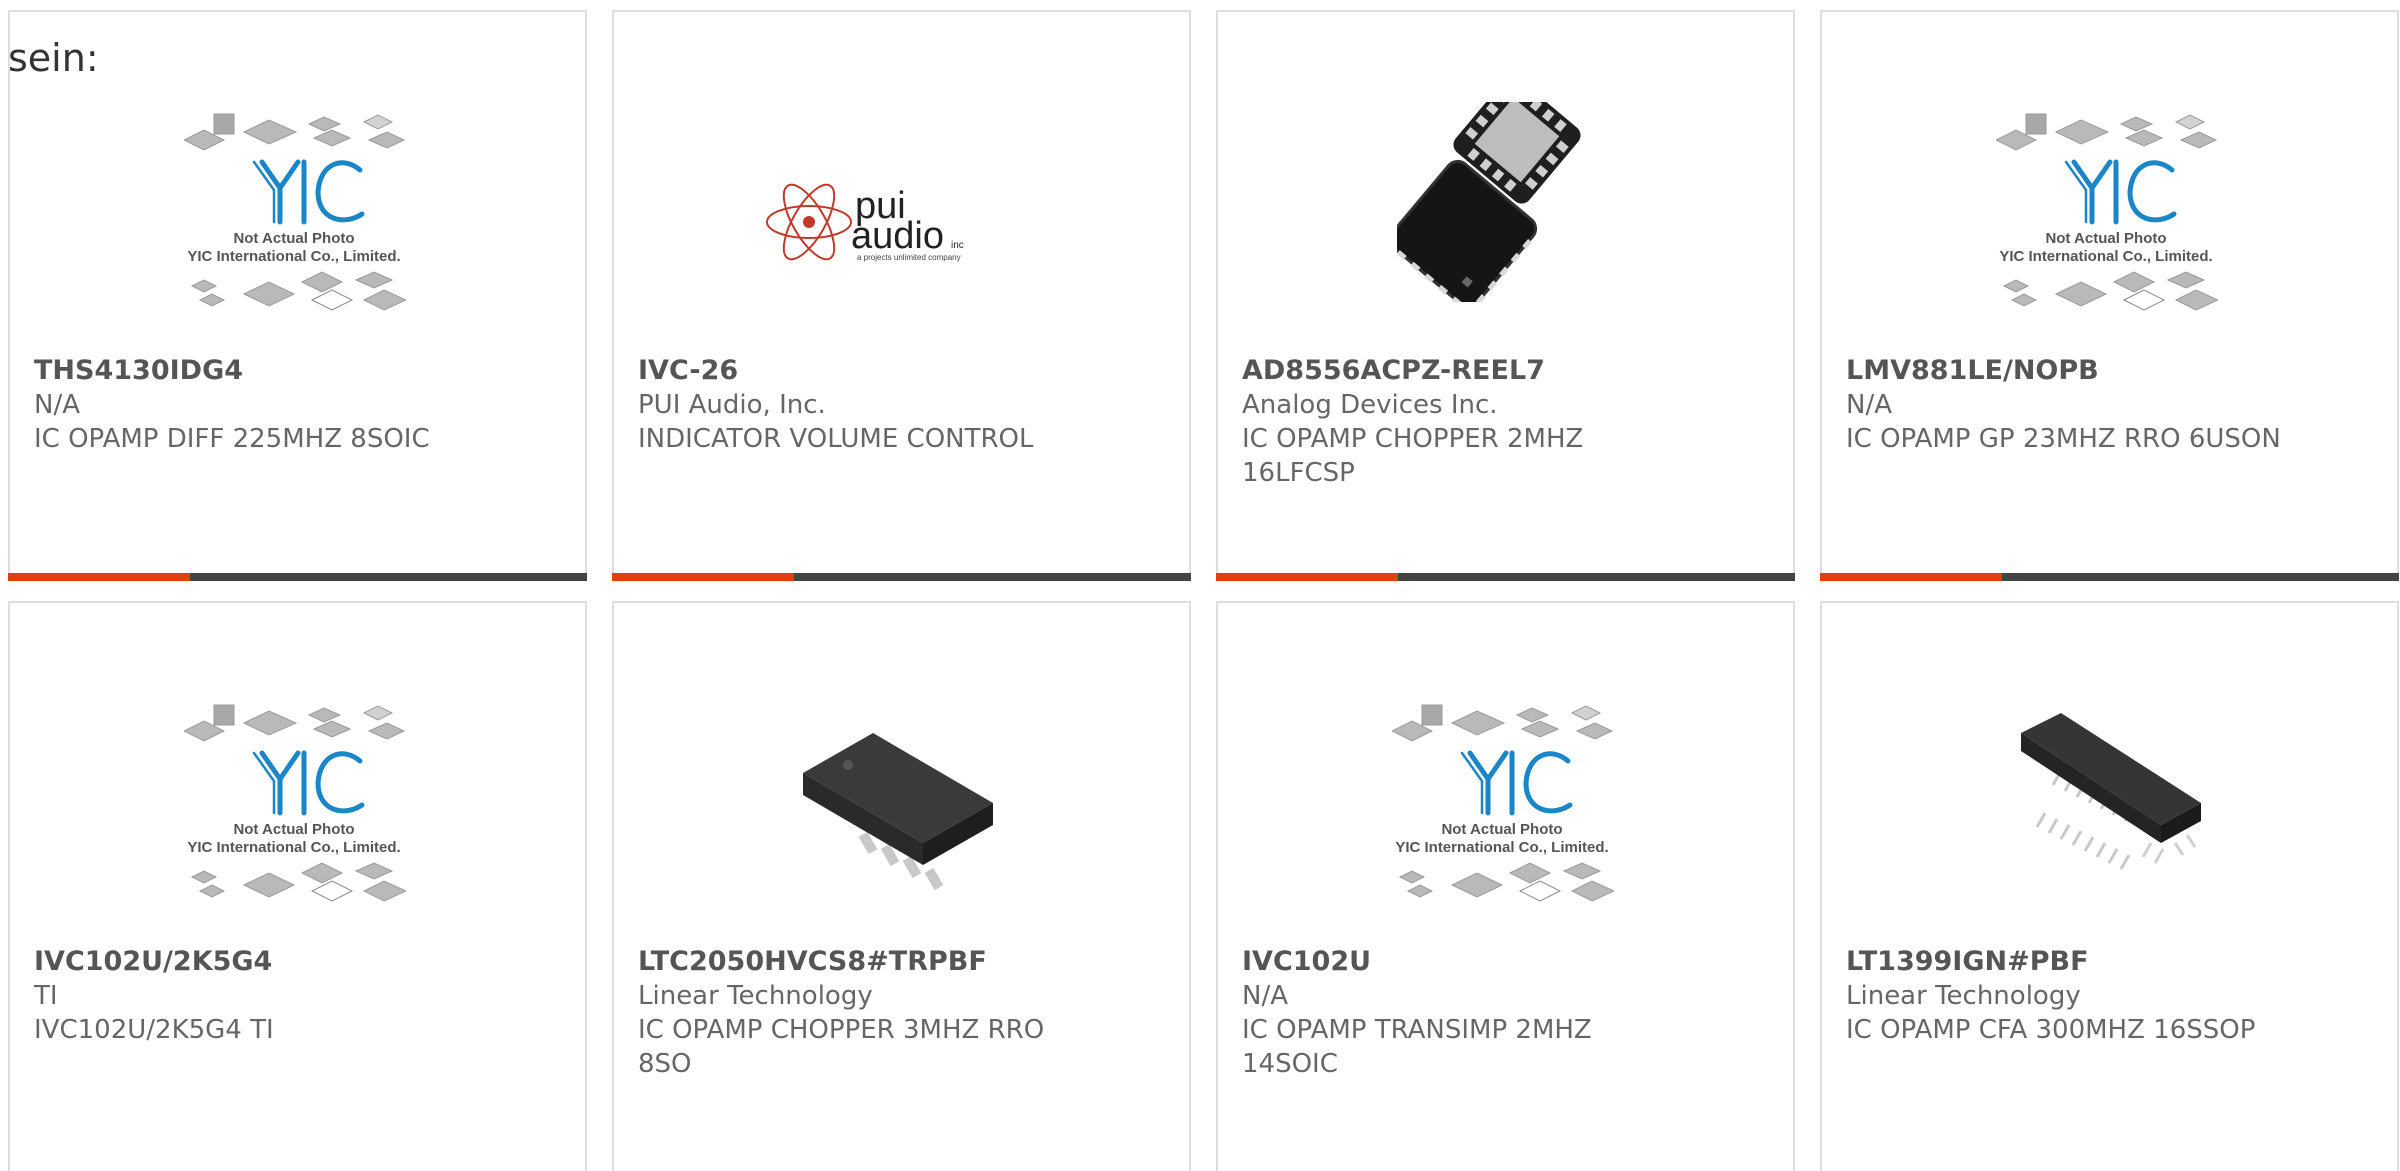  Describe the element at coordinates (909, 257) in the screenshot. I see `svg-text: a projects unlimited company` at that location.